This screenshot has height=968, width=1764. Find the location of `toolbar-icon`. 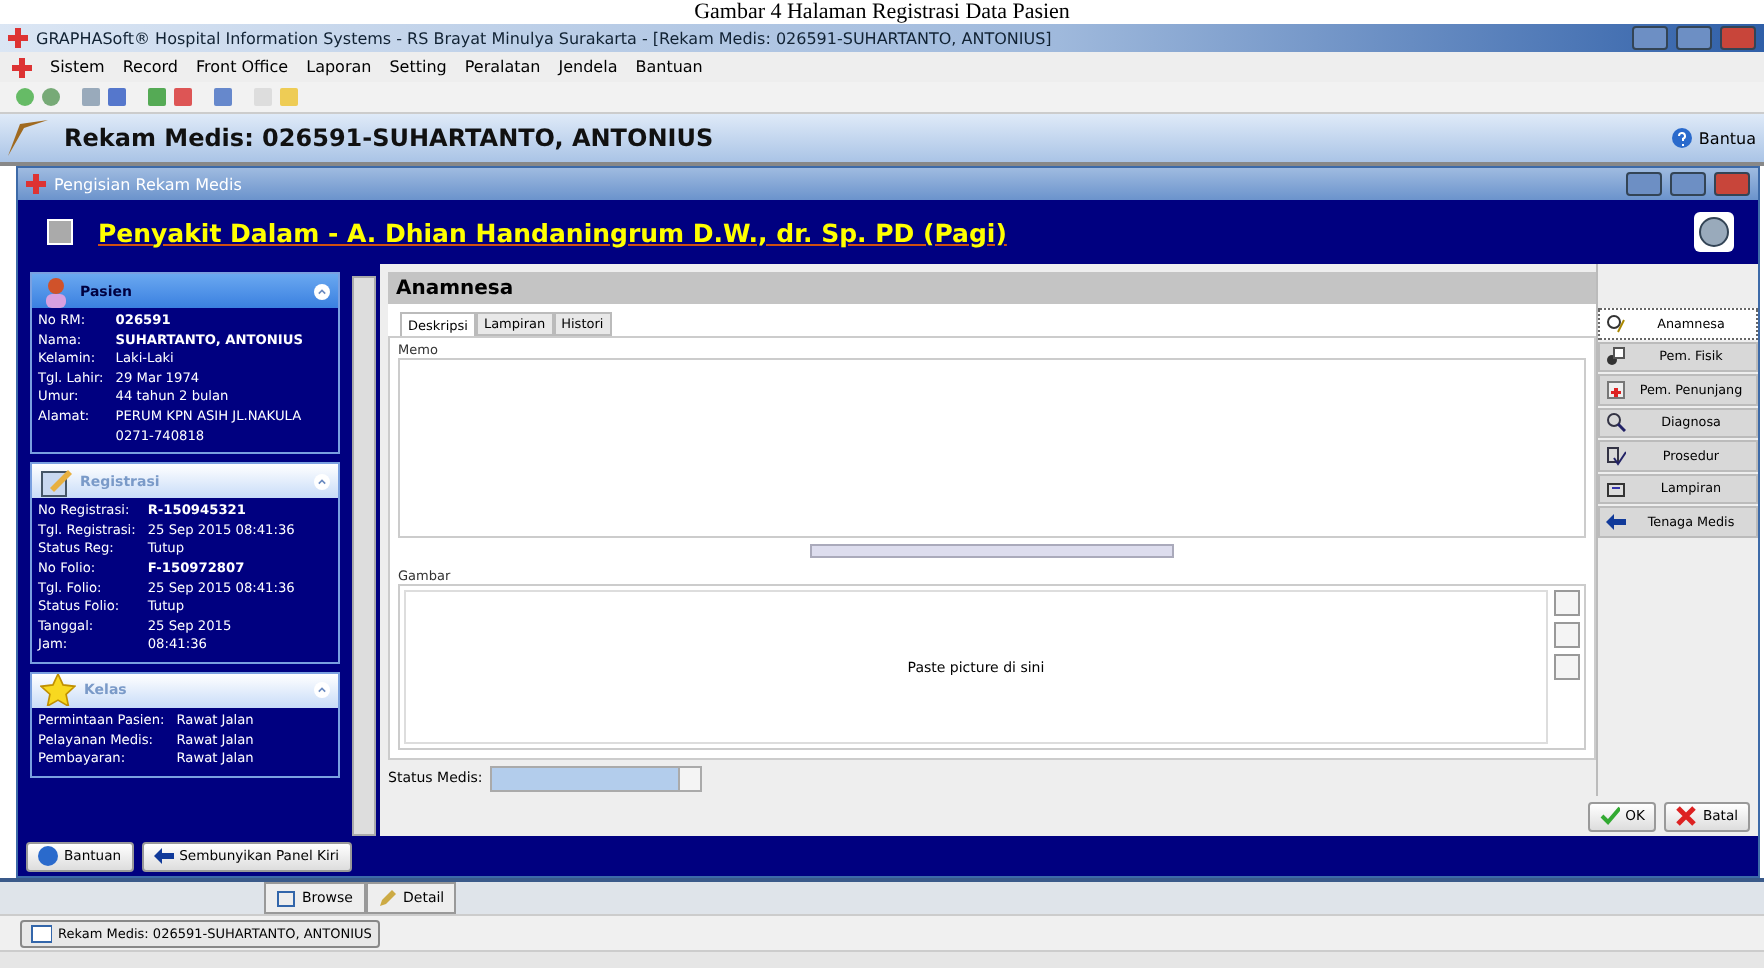

toolbar-icon is located at coordinates (223, 97).